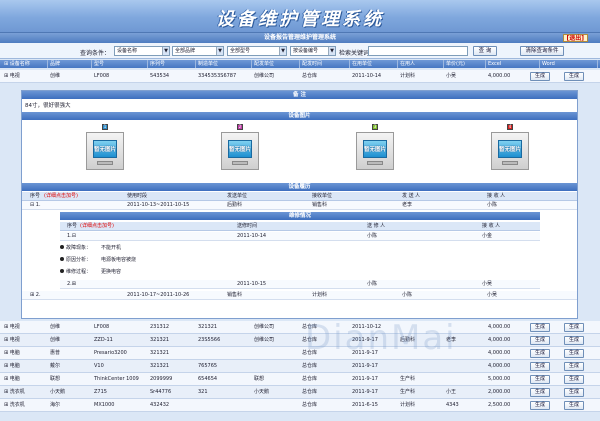 This screenshot has height=421, width=600. I want to click on monitor-stand, so click(510, 163).